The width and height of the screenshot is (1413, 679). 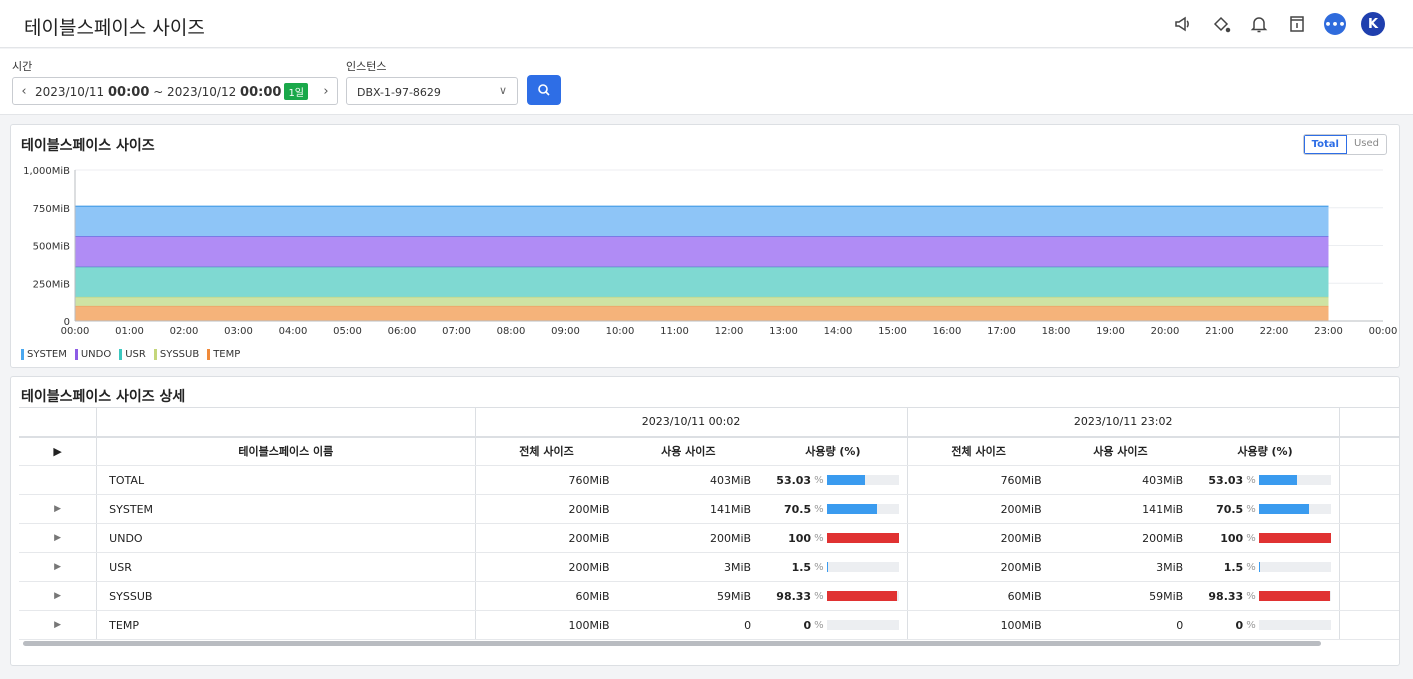 I want to click on page-title: 테이블스페이스 사이즈, so click(x=114, y=28).